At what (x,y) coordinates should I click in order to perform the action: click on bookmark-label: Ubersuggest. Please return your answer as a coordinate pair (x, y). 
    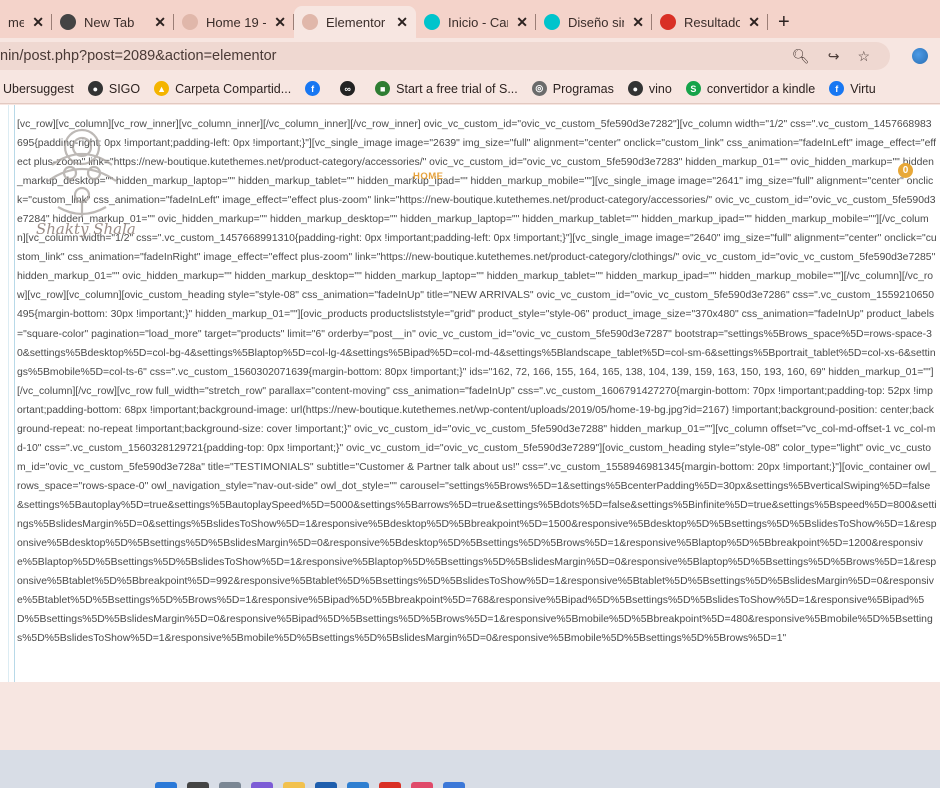
    Looking at the image, I should click on (38, 88).